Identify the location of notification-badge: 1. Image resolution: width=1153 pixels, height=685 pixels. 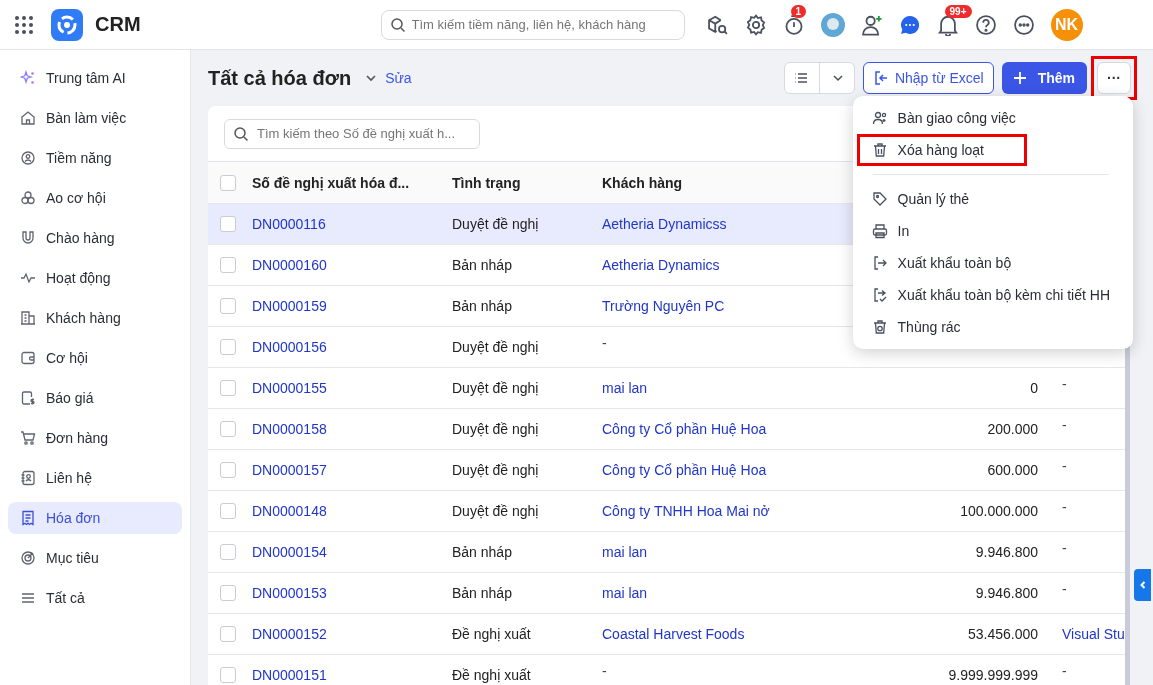
(798, 11).